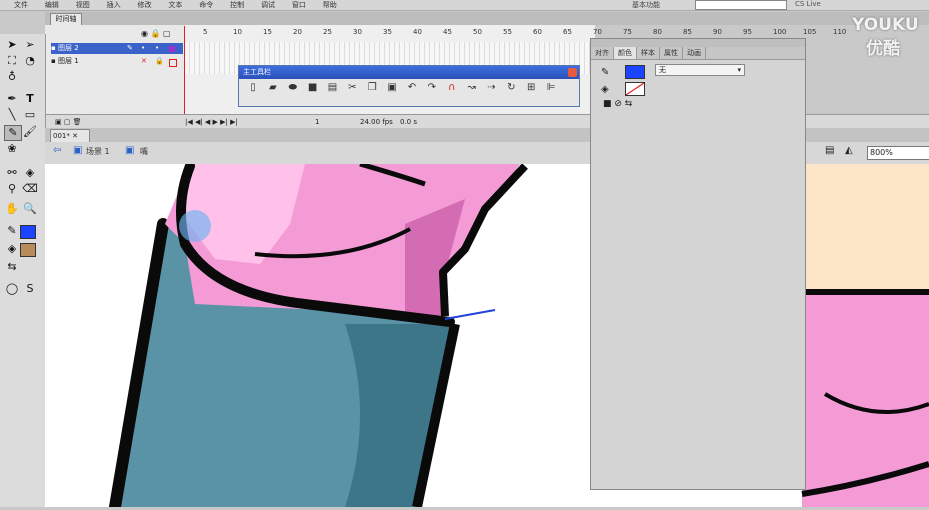  I want to click on line-tool-icon: ╲, so click(12, 115).